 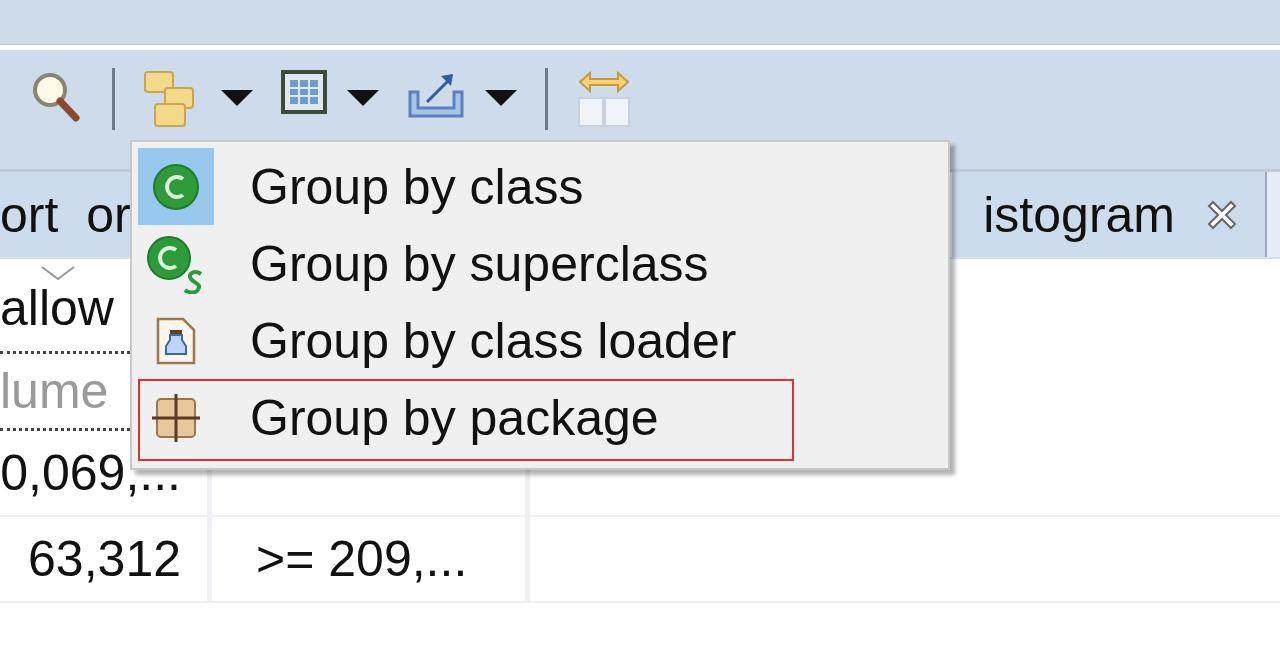 I want to click on calculator-icon, so click(x=304, y=92).